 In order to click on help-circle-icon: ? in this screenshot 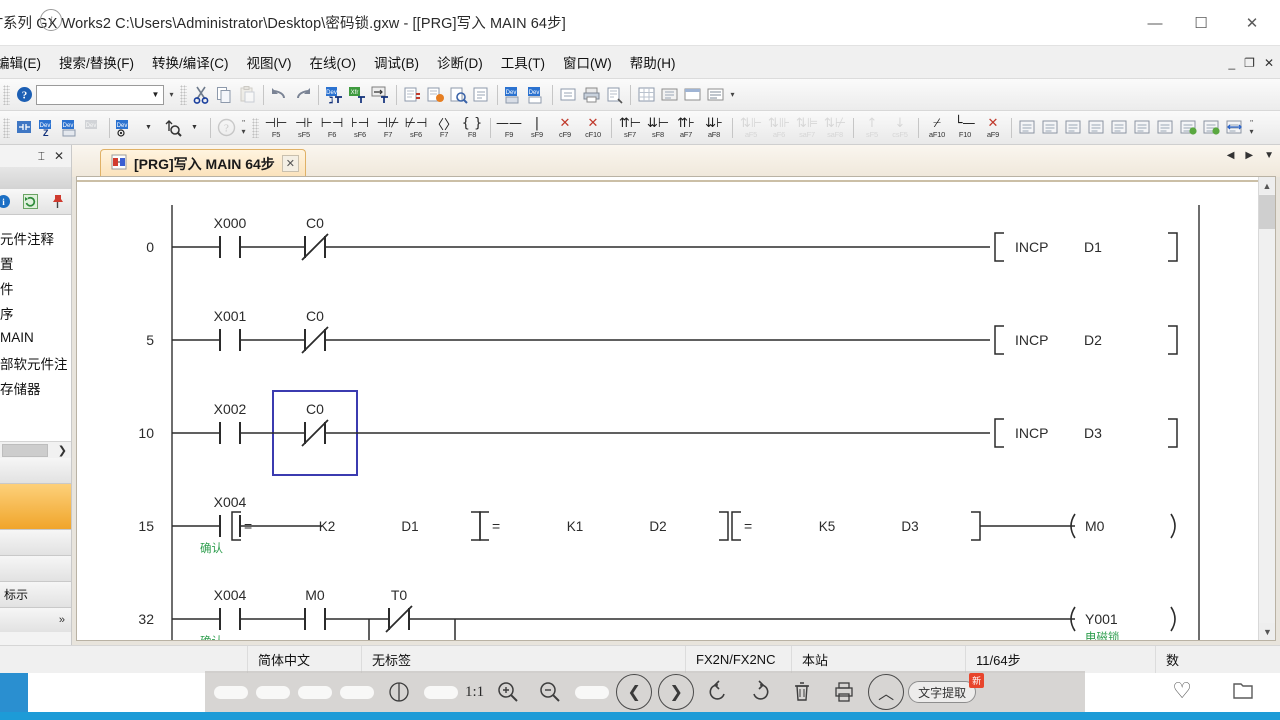, I will do `click(226, 127)`.